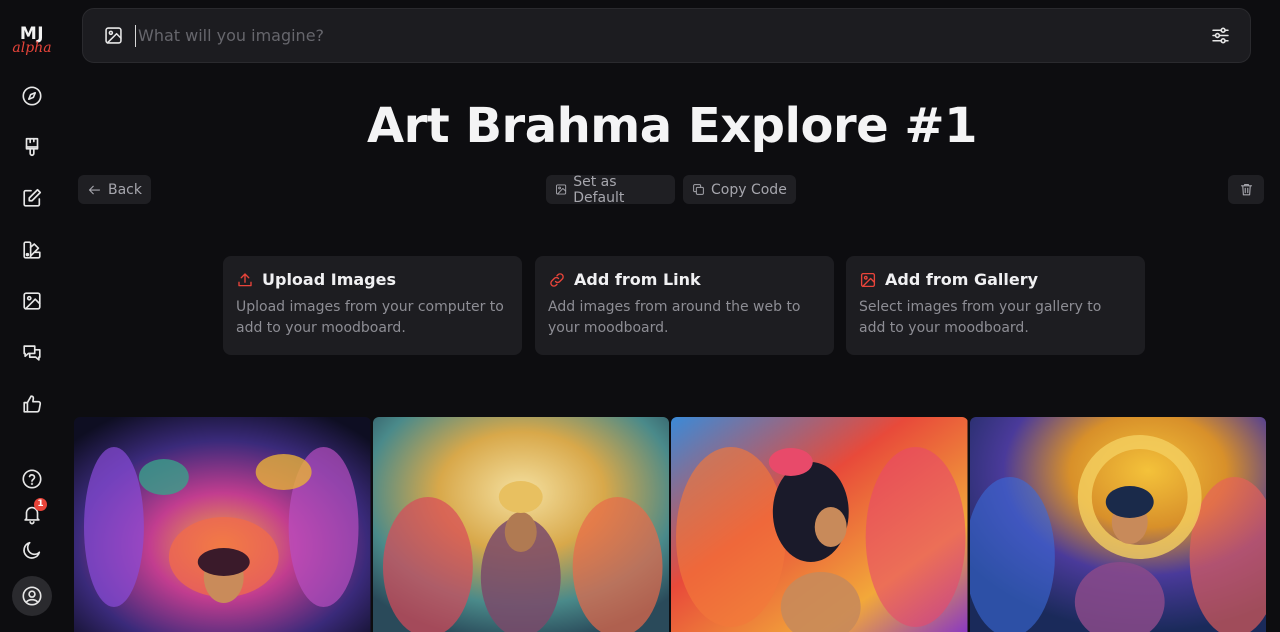  I want to click on logo: MJ alpha, so click(32, 41).